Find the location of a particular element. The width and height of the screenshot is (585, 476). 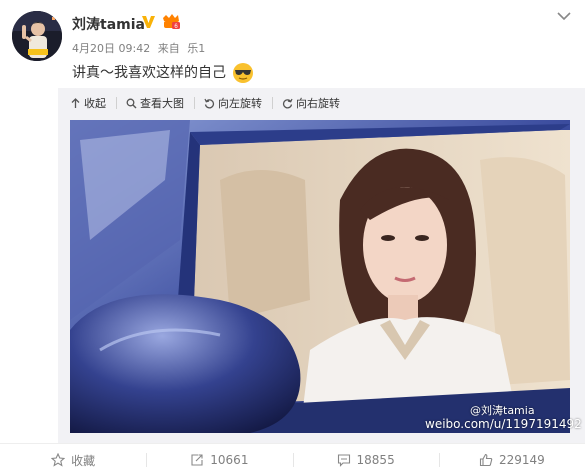

watermark-url: weibo.com/u/1197191492 is located at coordinates (503, 424).